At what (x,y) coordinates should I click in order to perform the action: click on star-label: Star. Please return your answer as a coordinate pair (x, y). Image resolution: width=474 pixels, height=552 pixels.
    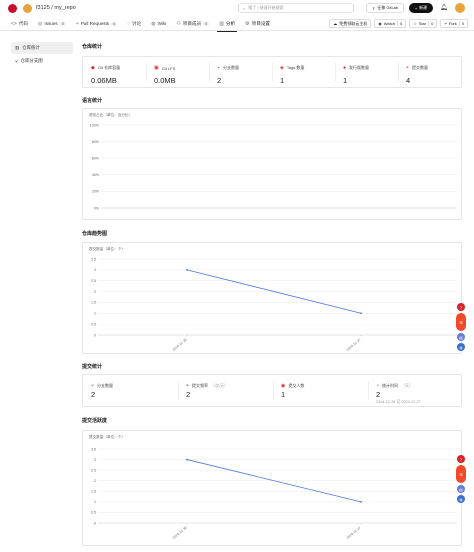
    Looking at the image, I should click on (422, 23).